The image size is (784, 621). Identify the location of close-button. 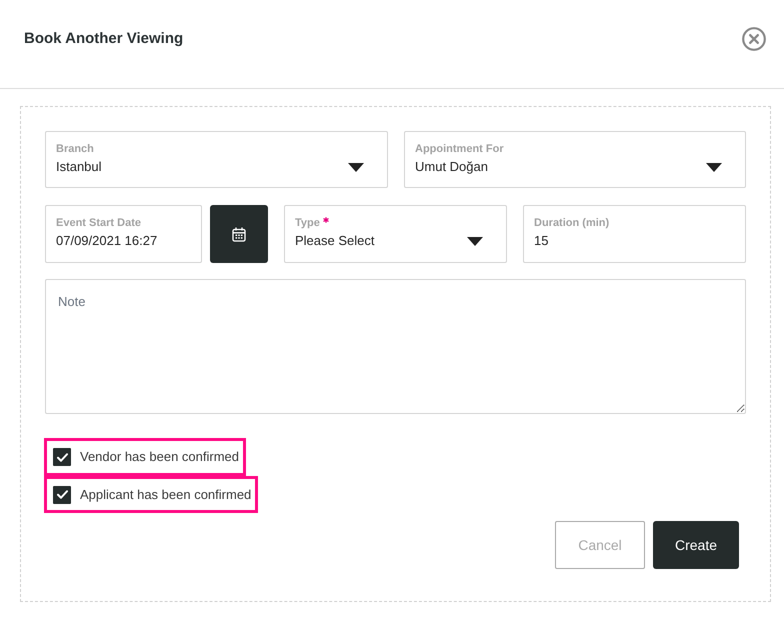
(754, 39).